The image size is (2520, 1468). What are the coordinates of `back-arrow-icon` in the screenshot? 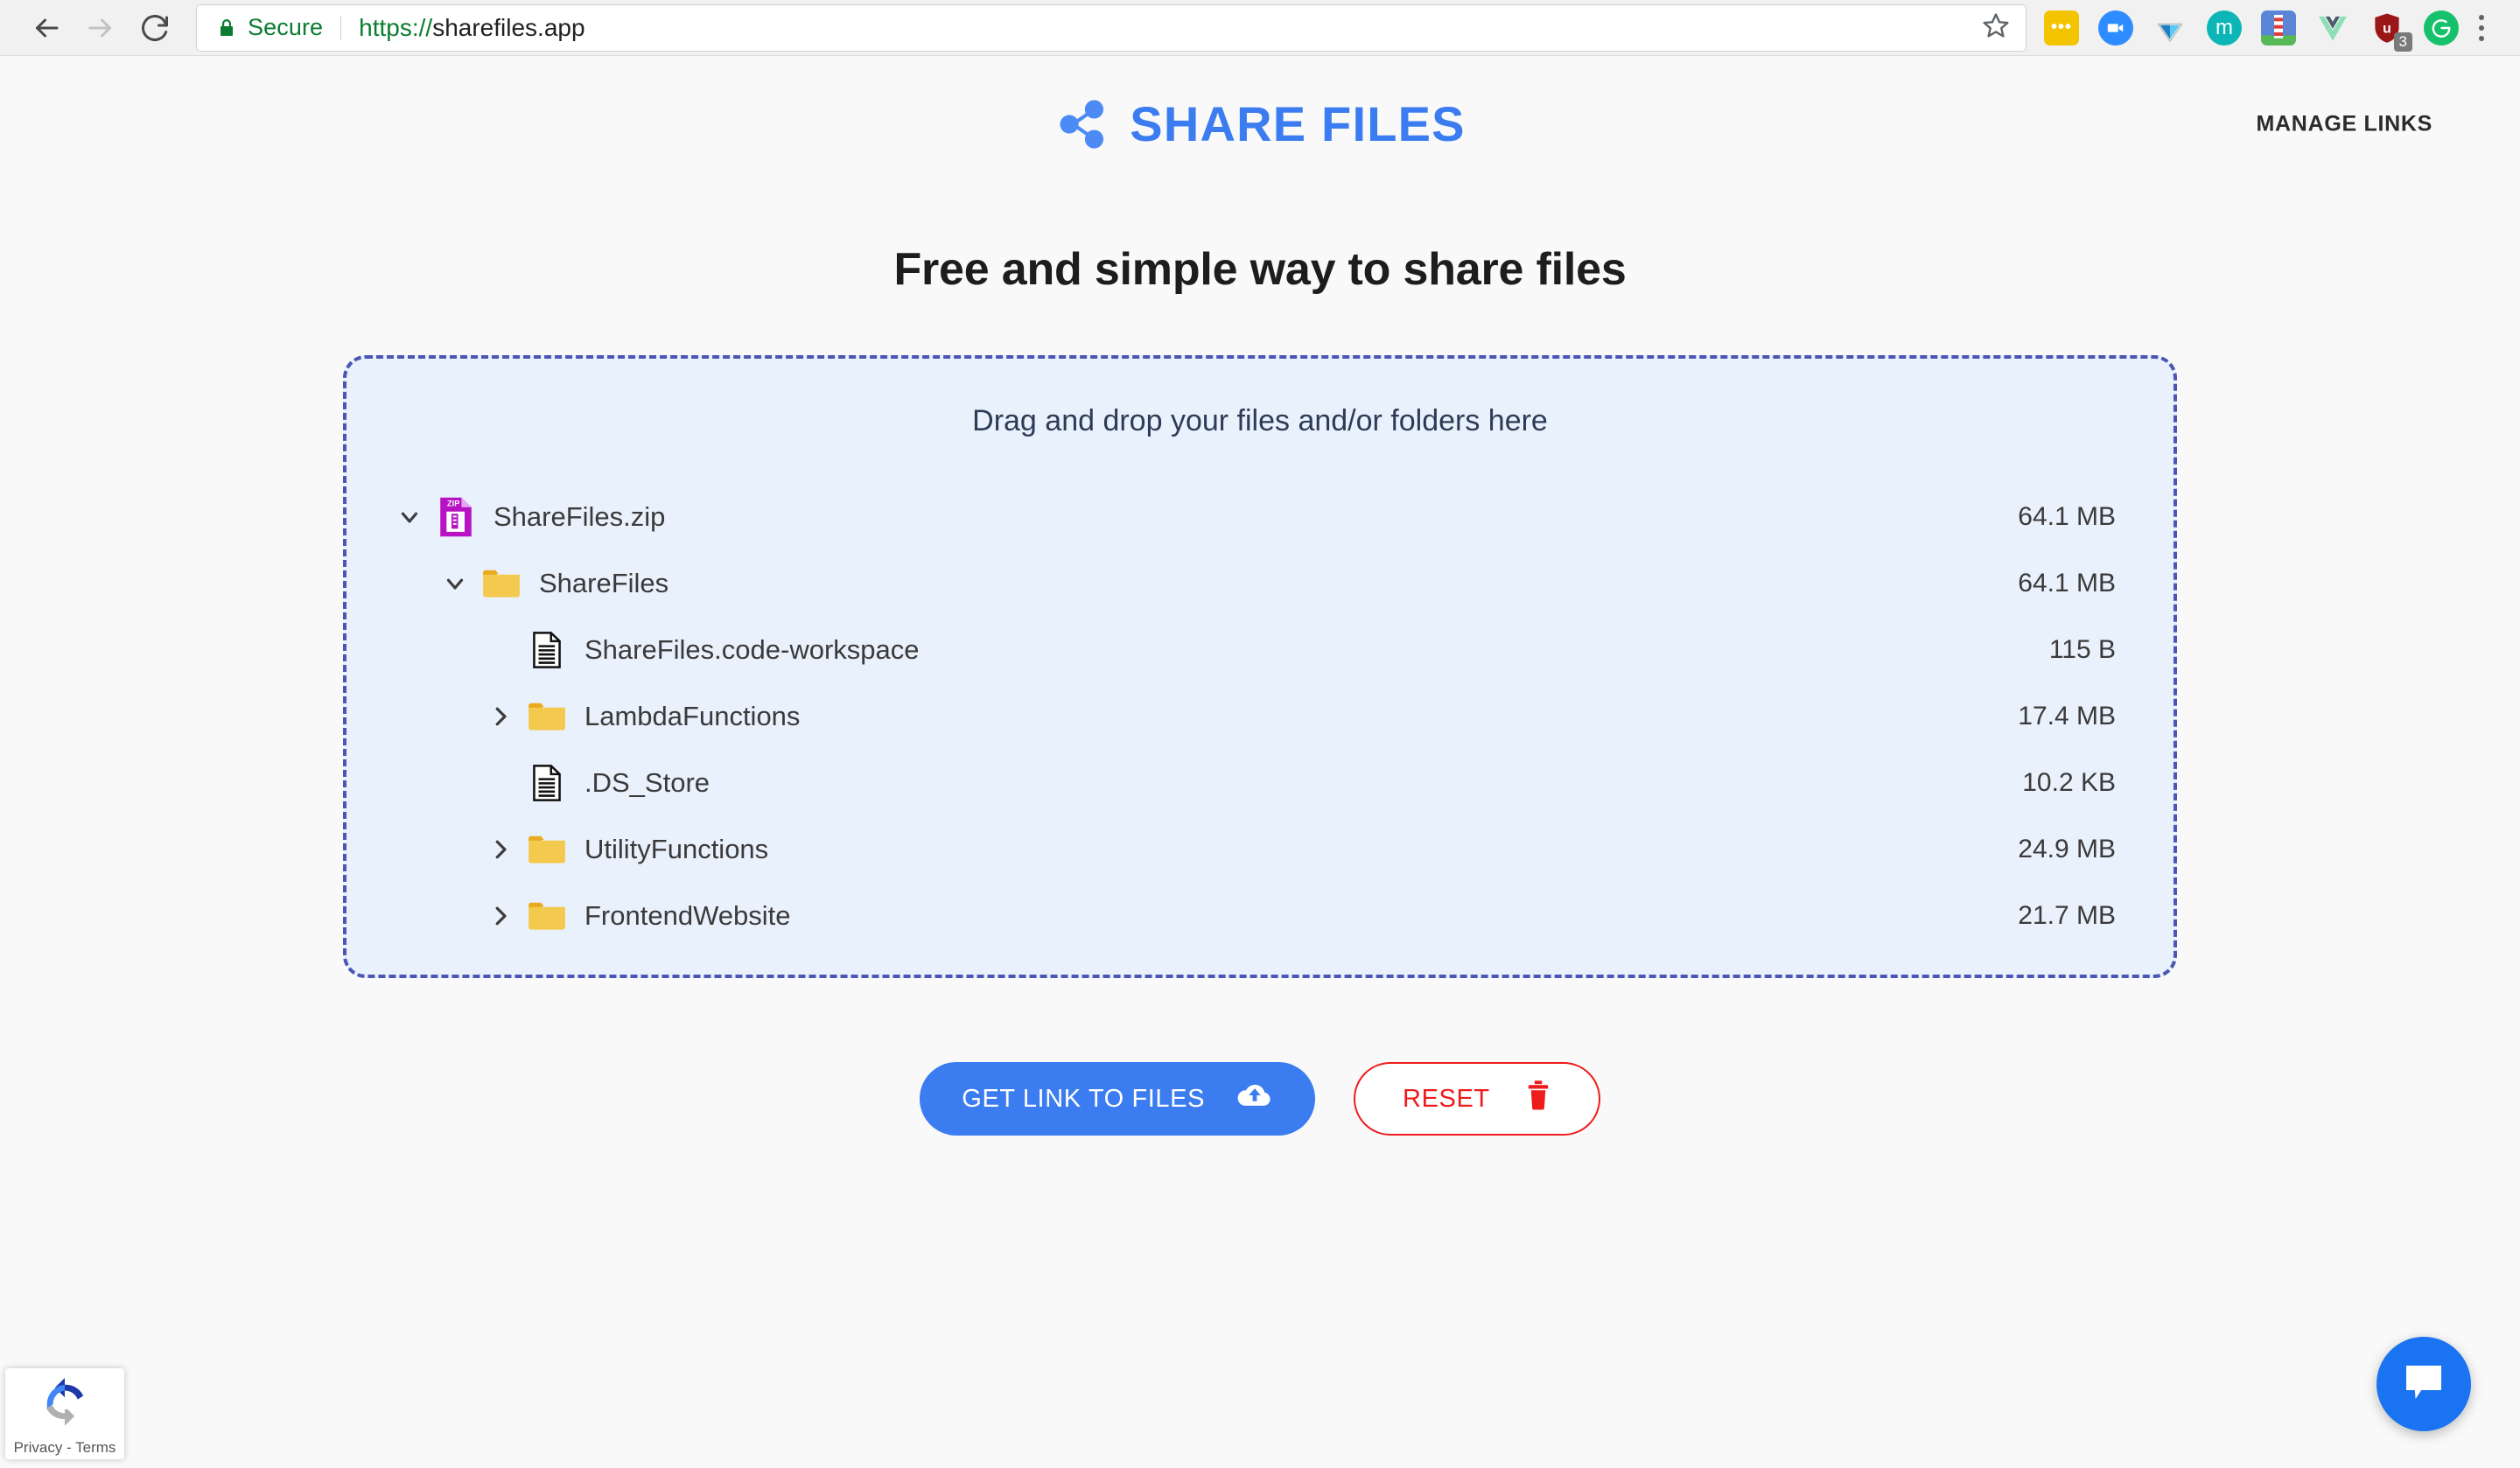 It's located at (46, 28).